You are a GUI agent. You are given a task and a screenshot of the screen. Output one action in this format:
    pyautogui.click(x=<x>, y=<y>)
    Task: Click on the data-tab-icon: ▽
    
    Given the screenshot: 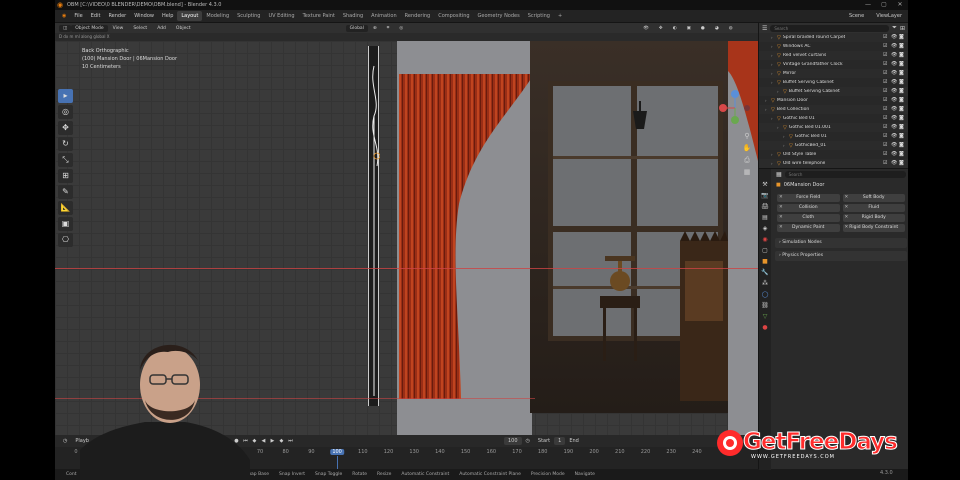 What is the action you would take?
    pyautogui.click(x=765, y=317)
    